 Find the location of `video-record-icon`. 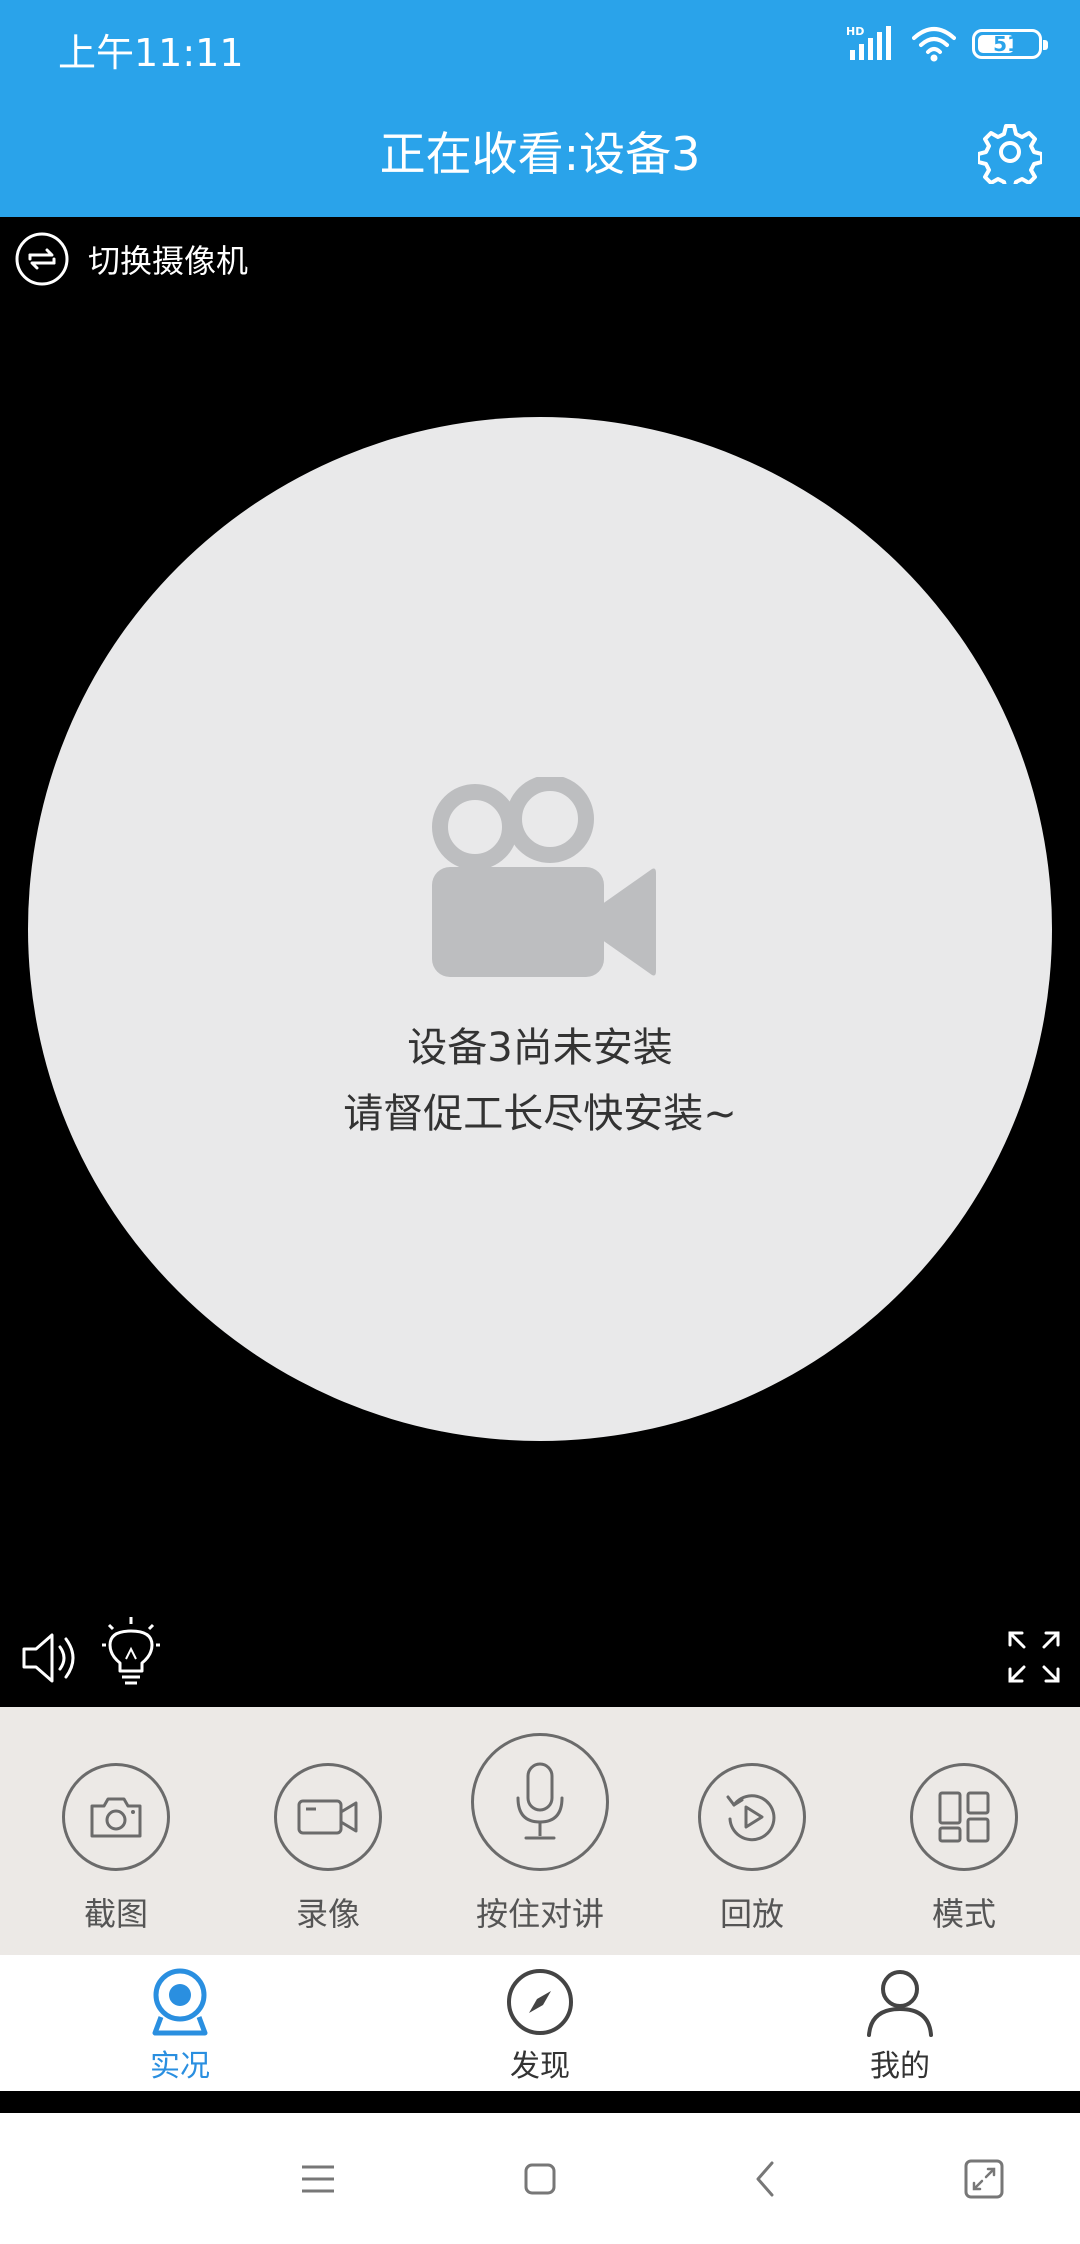

video-record-icon is located at coordinates (327, 1817).